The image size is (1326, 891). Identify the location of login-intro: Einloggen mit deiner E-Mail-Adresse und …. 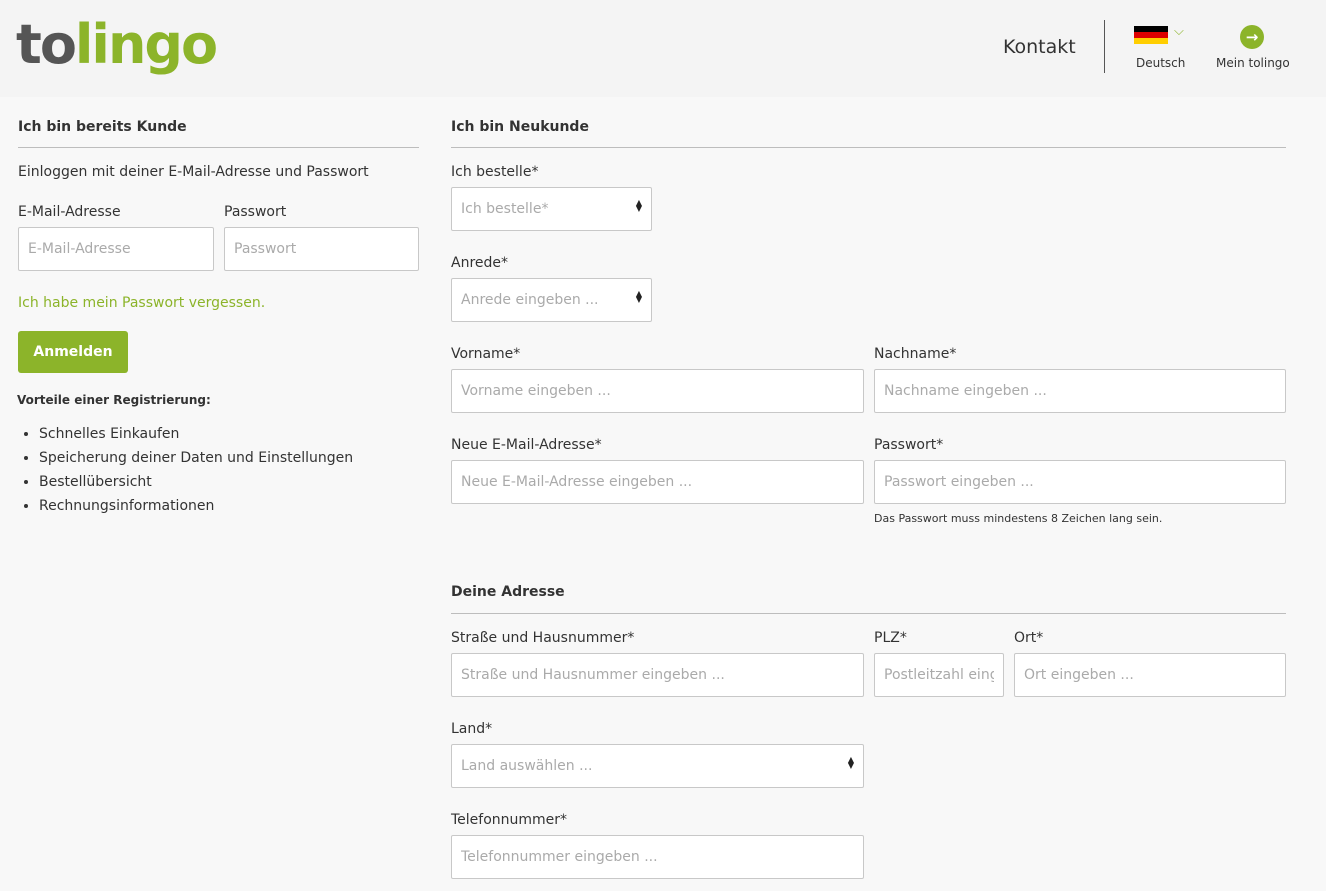
(193, 172).